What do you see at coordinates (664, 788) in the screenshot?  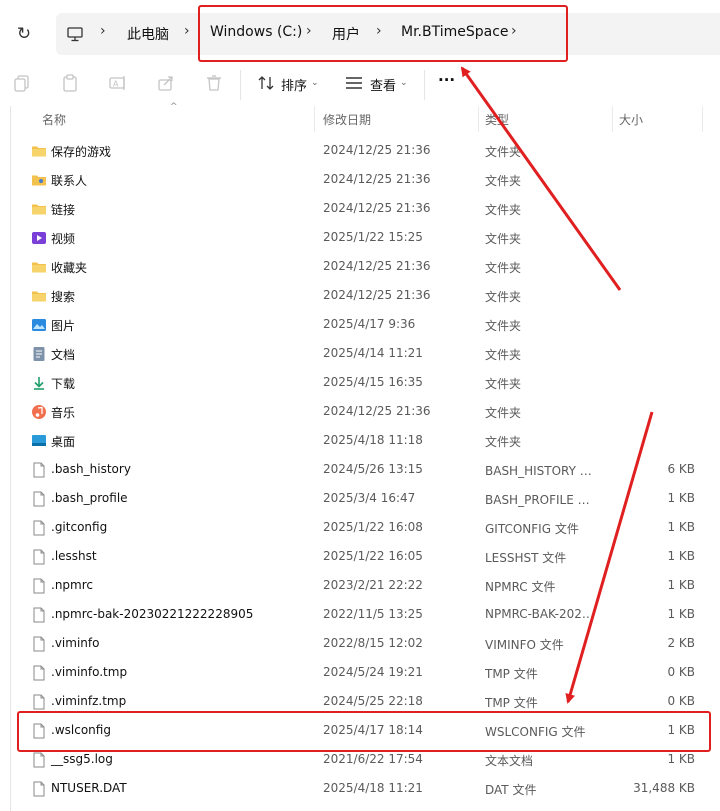 I see `file-size: 31,488 KB` at bounding box center [664, 788].